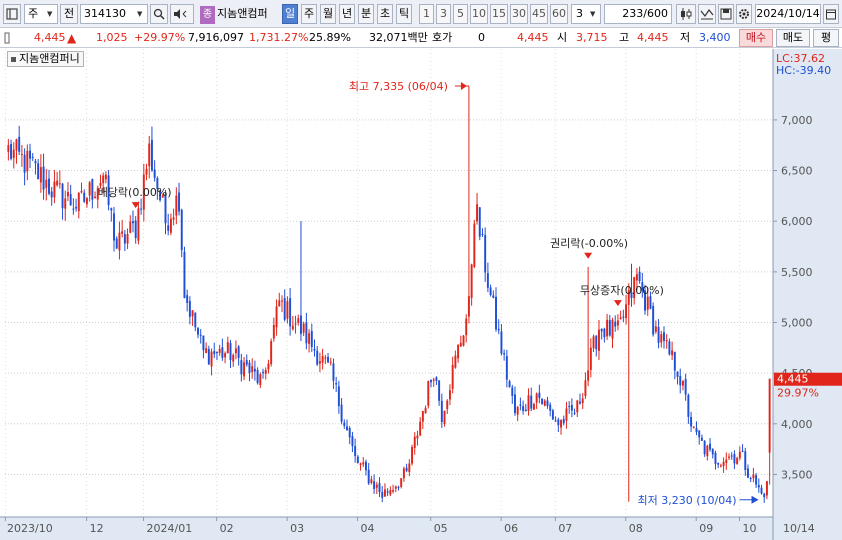 Image resolution: width=842 pixels, height=540 pixels. Describe the element at coordinates (460, 14) in the screenshot. I see `interval-button-2: 5` at that location.